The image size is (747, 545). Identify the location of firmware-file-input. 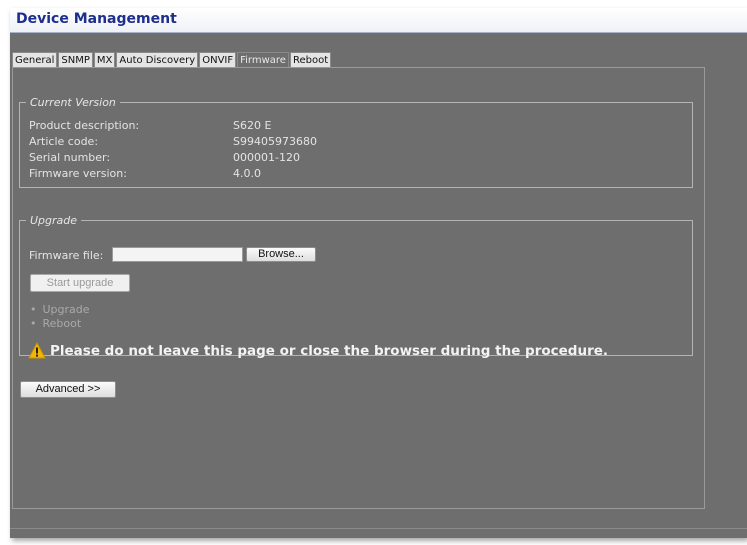
(177, 254).